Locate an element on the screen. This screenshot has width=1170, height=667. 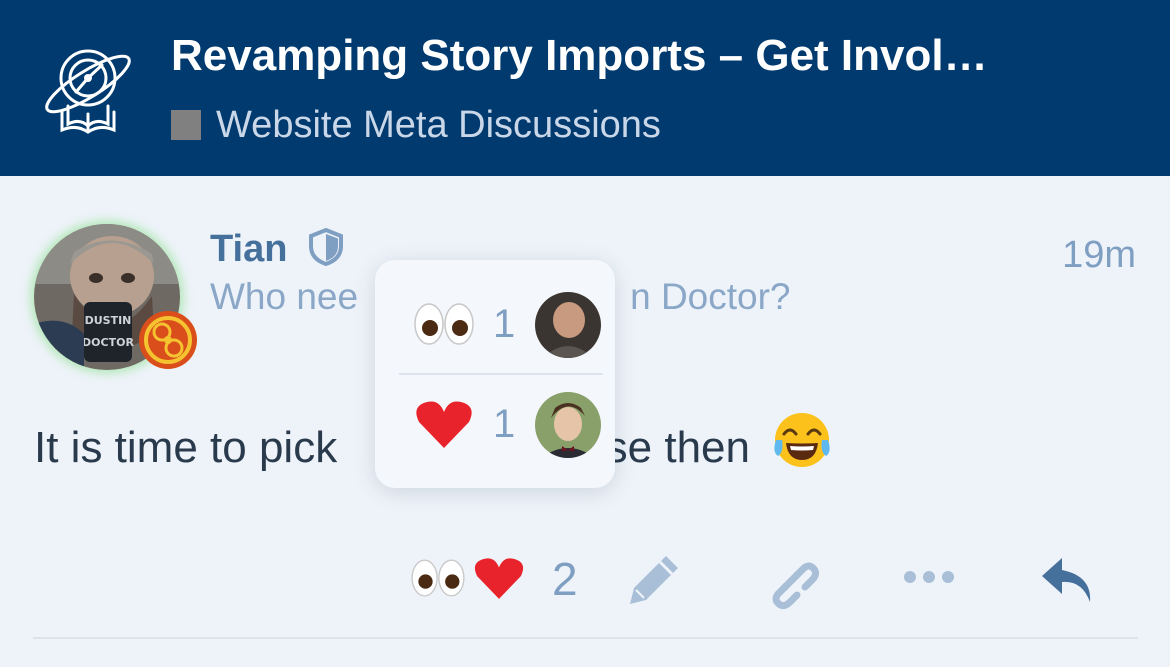
reply-icon is located at coordinates (1068, 580).